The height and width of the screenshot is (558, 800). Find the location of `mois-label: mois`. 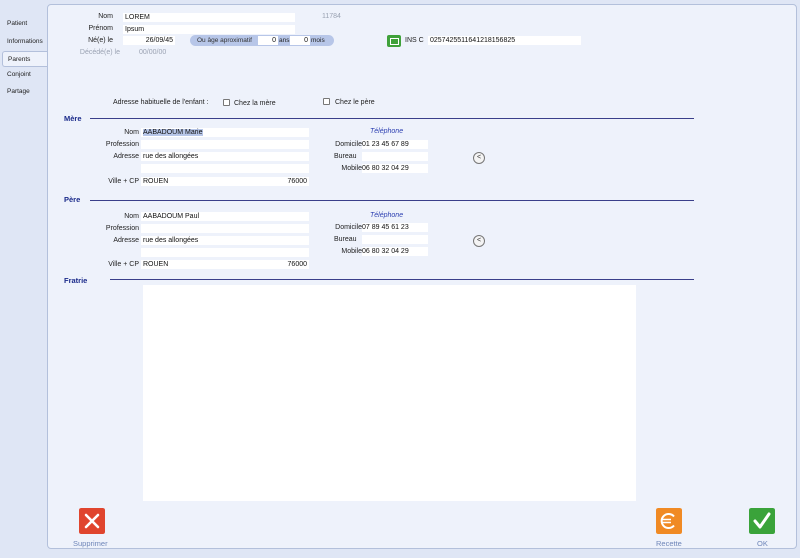

mois-label: mois is located at coordinates (318, 40).